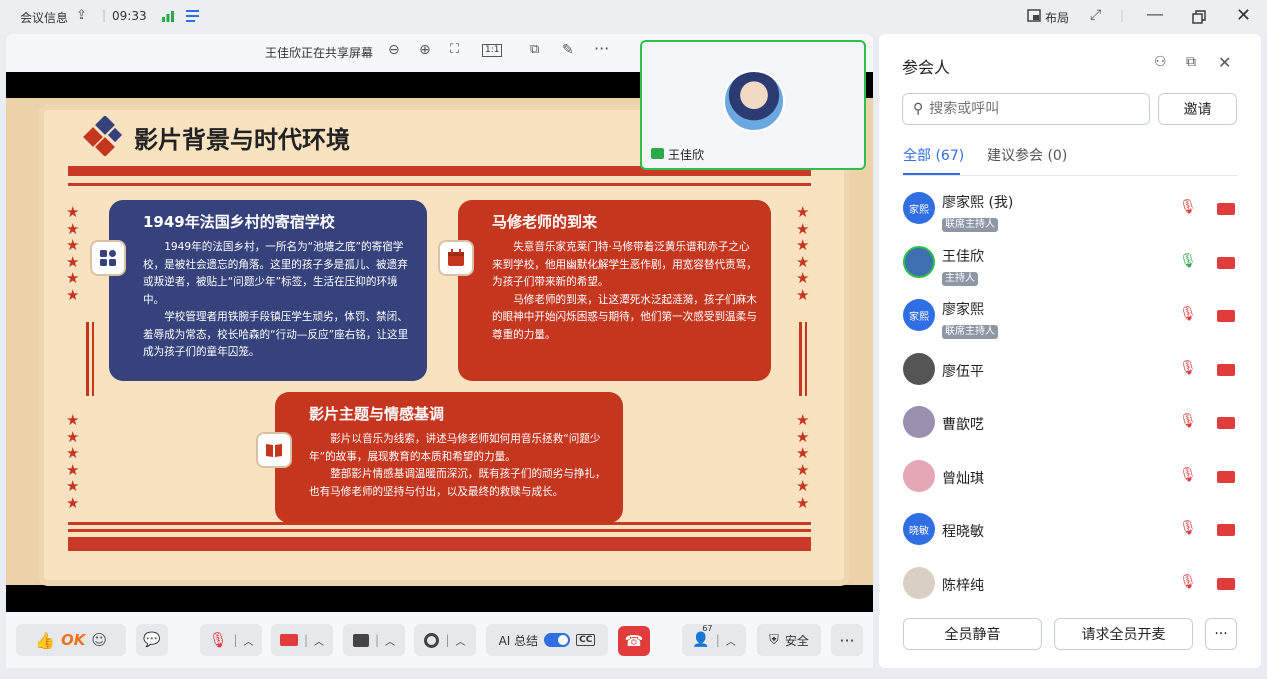 This screenshot has width=1267, height=679. I want to click on camera-button: | ︿, so click(302, 640).